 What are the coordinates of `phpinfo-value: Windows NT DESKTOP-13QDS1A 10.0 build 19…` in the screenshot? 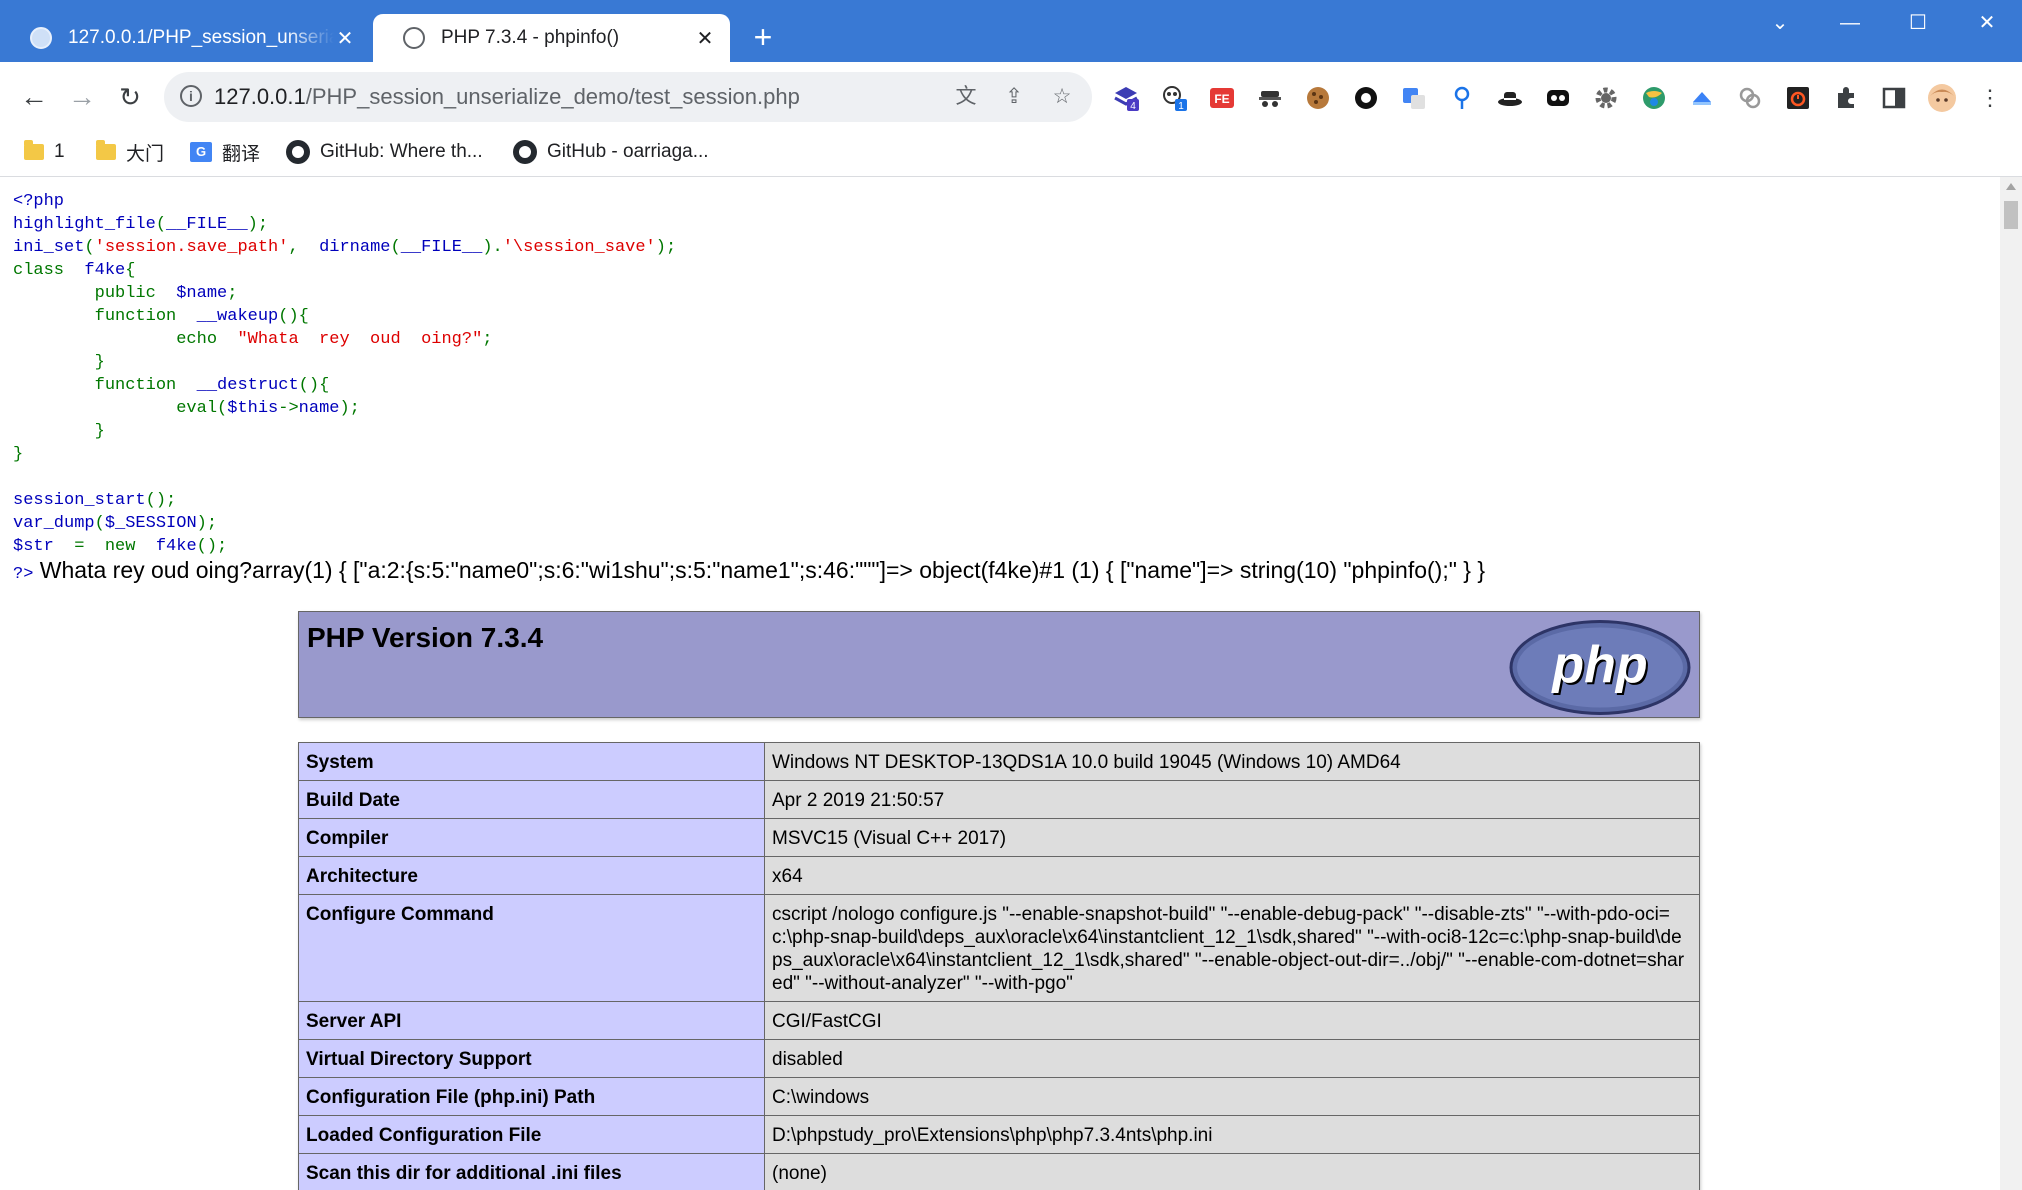 It's located at (1232, 761).